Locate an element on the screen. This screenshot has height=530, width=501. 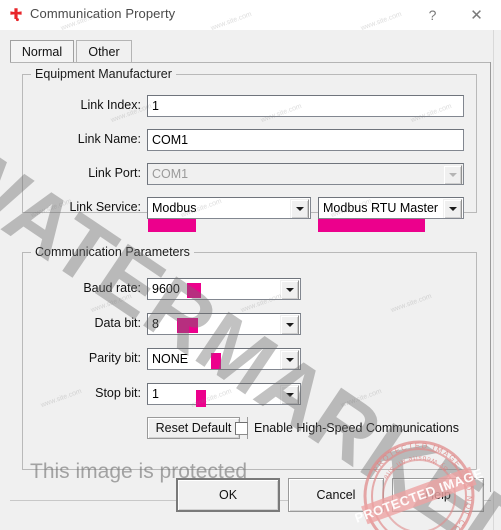
cancel-button: Cancel is located at coordinates (336, 495).